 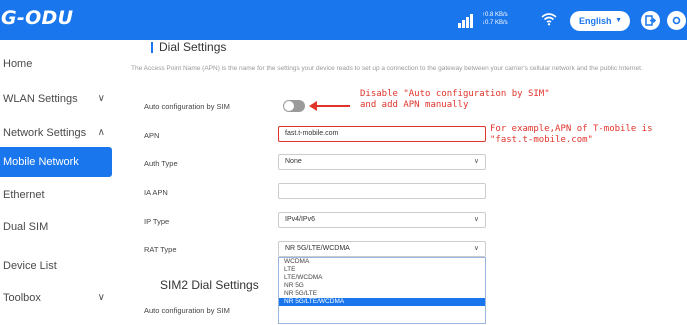 What do you see at coordinates (293, 161) in the screenshot?
I see `auth-type-value: None` at bounding box center [293, 161].